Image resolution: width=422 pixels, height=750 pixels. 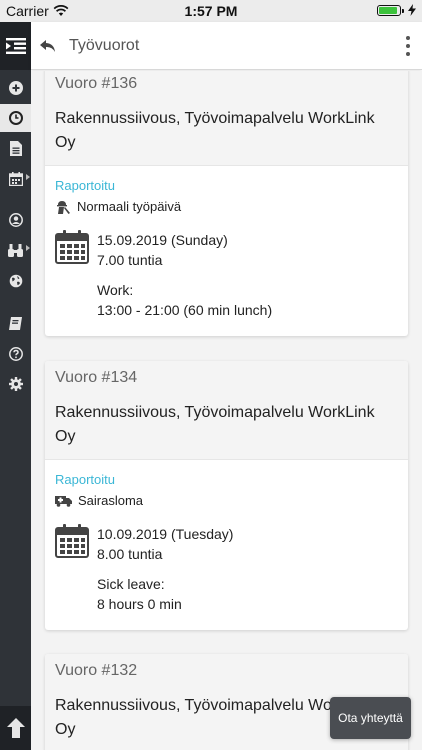 I want to click on arrow-up-icon, so click(x=15, y=728).